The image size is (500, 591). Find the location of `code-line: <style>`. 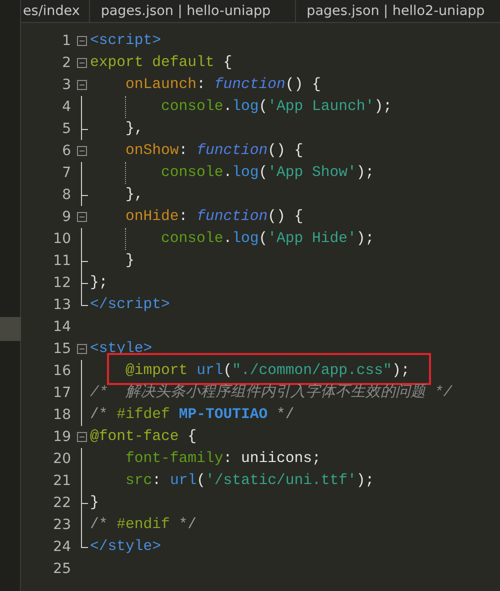

code-line: <style> is located at coordinates (122, 349).